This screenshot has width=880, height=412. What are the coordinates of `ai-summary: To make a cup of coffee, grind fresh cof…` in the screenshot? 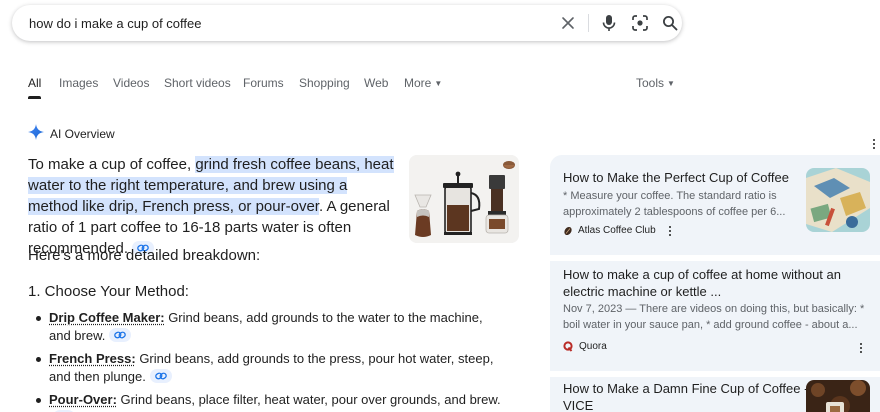 It's located at (214, 206).